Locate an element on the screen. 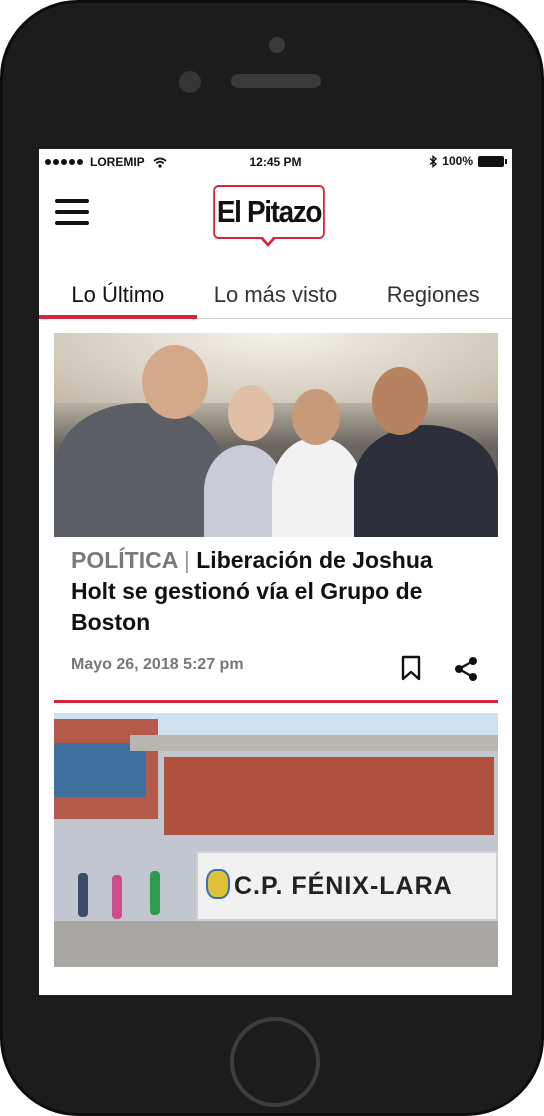 The image size is (544, 1116). photo-cabin-ceiling is located at coordinates (276, 368).